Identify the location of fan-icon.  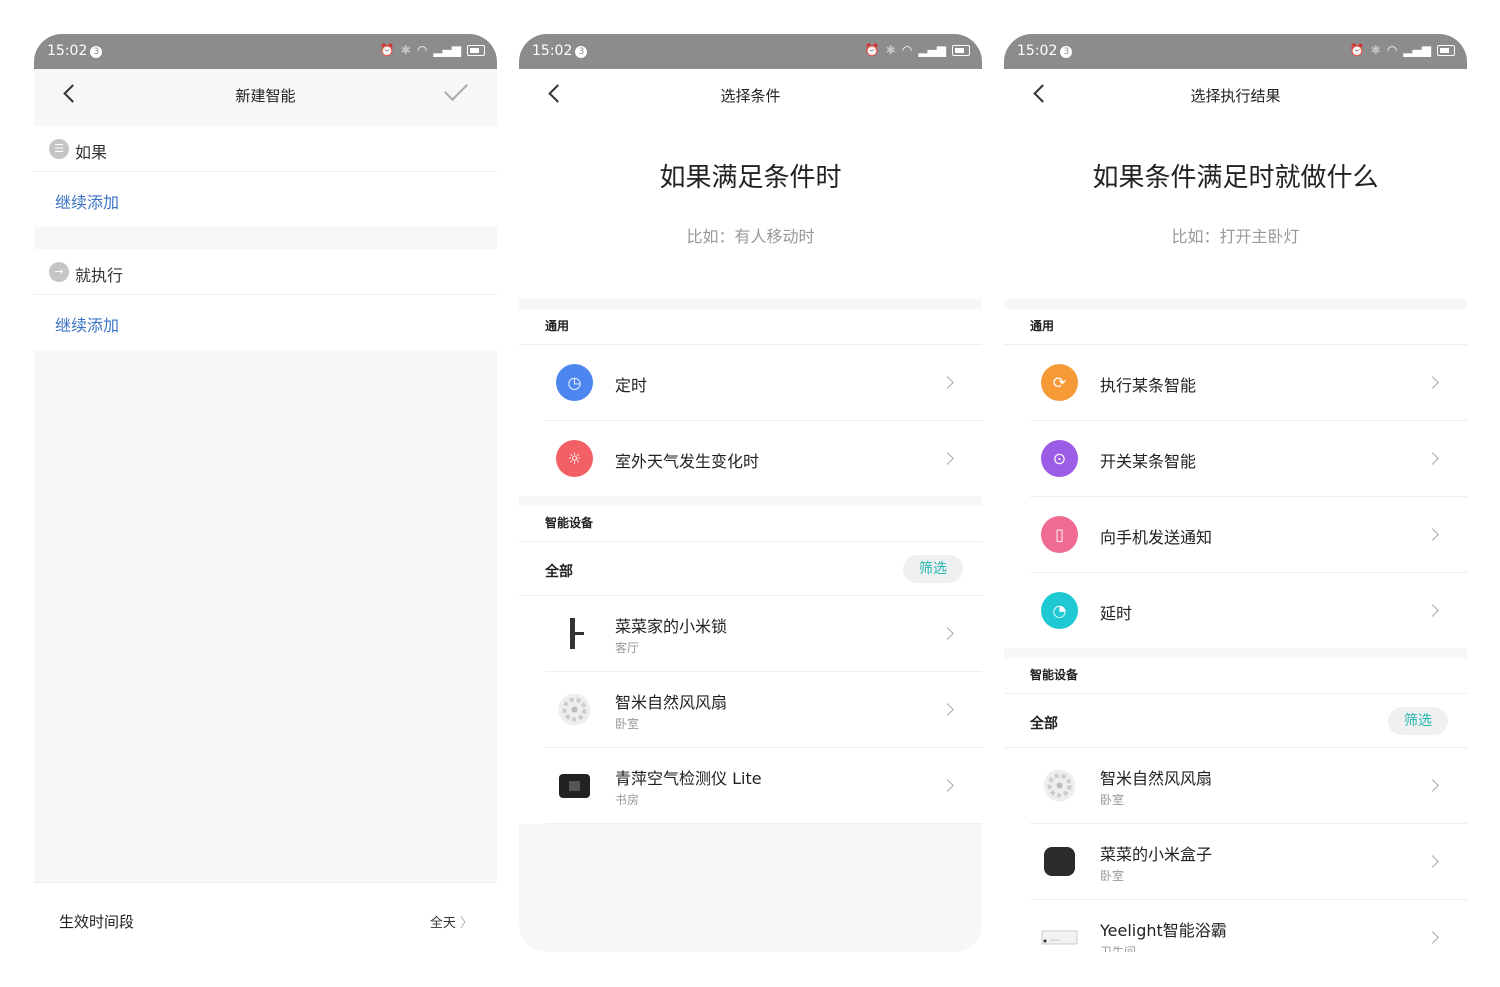
(574, 709).